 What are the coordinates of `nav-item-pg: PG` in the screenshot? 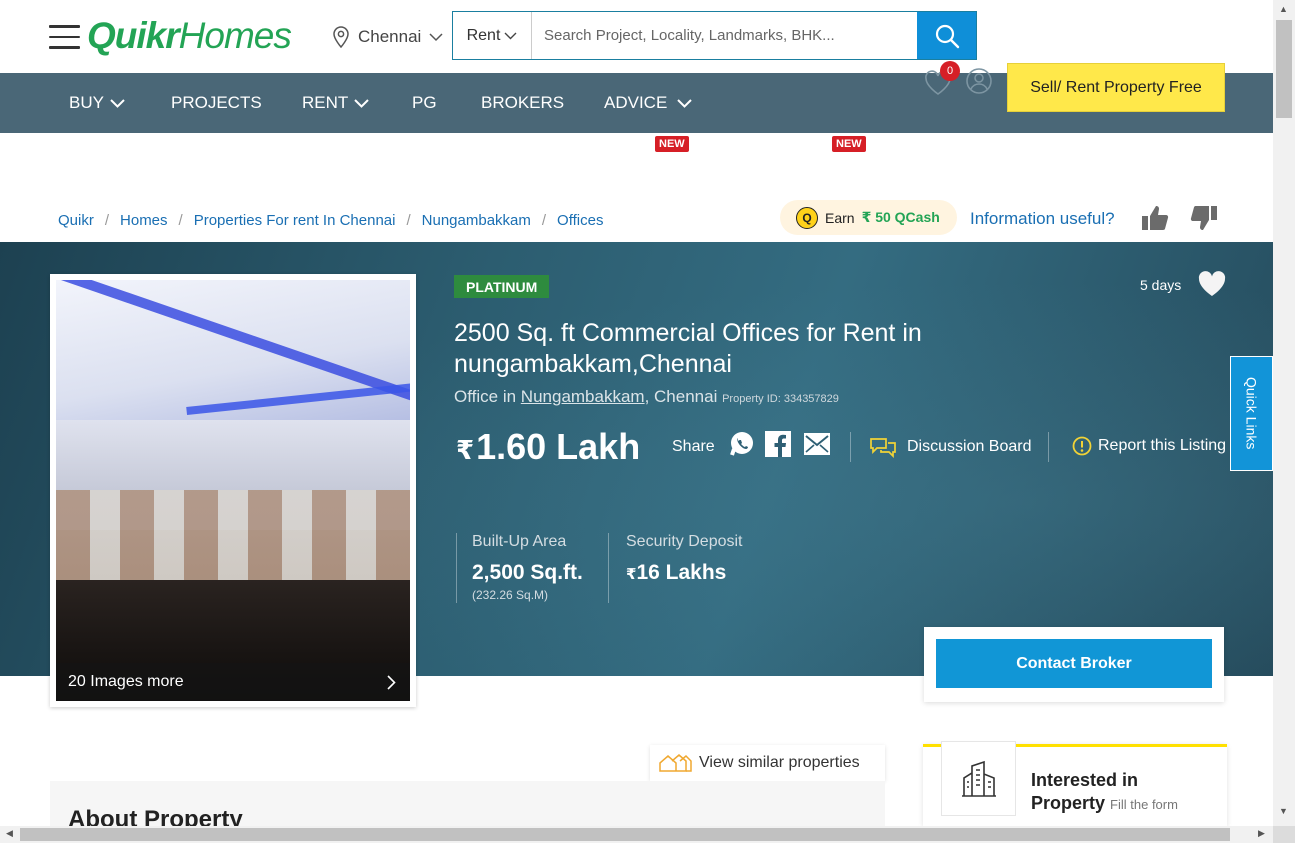 It's located at (424, 103).